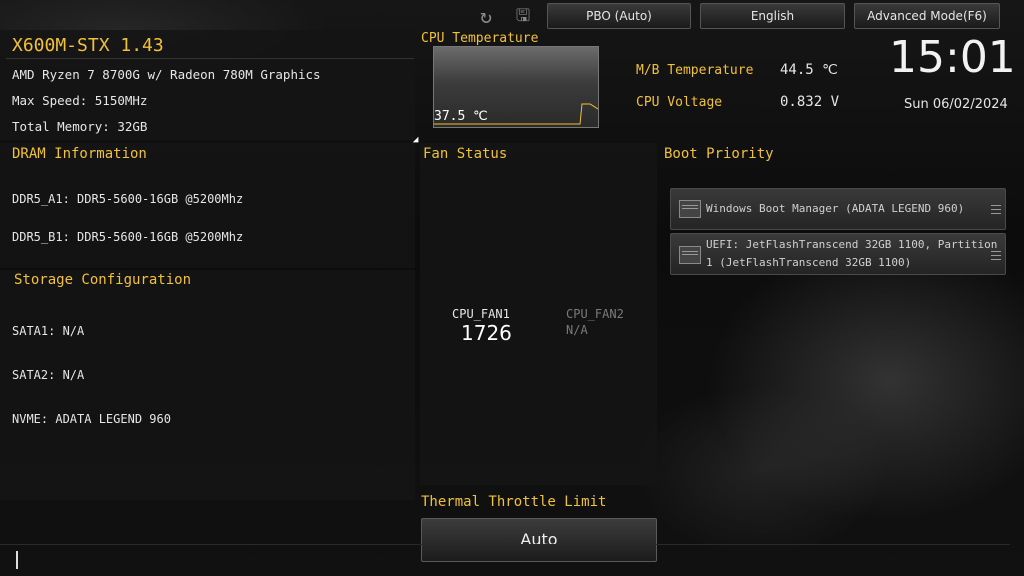 The width and height of the screenshot is (1024, 576). I want to click on language-button: English, so click(772, 16).